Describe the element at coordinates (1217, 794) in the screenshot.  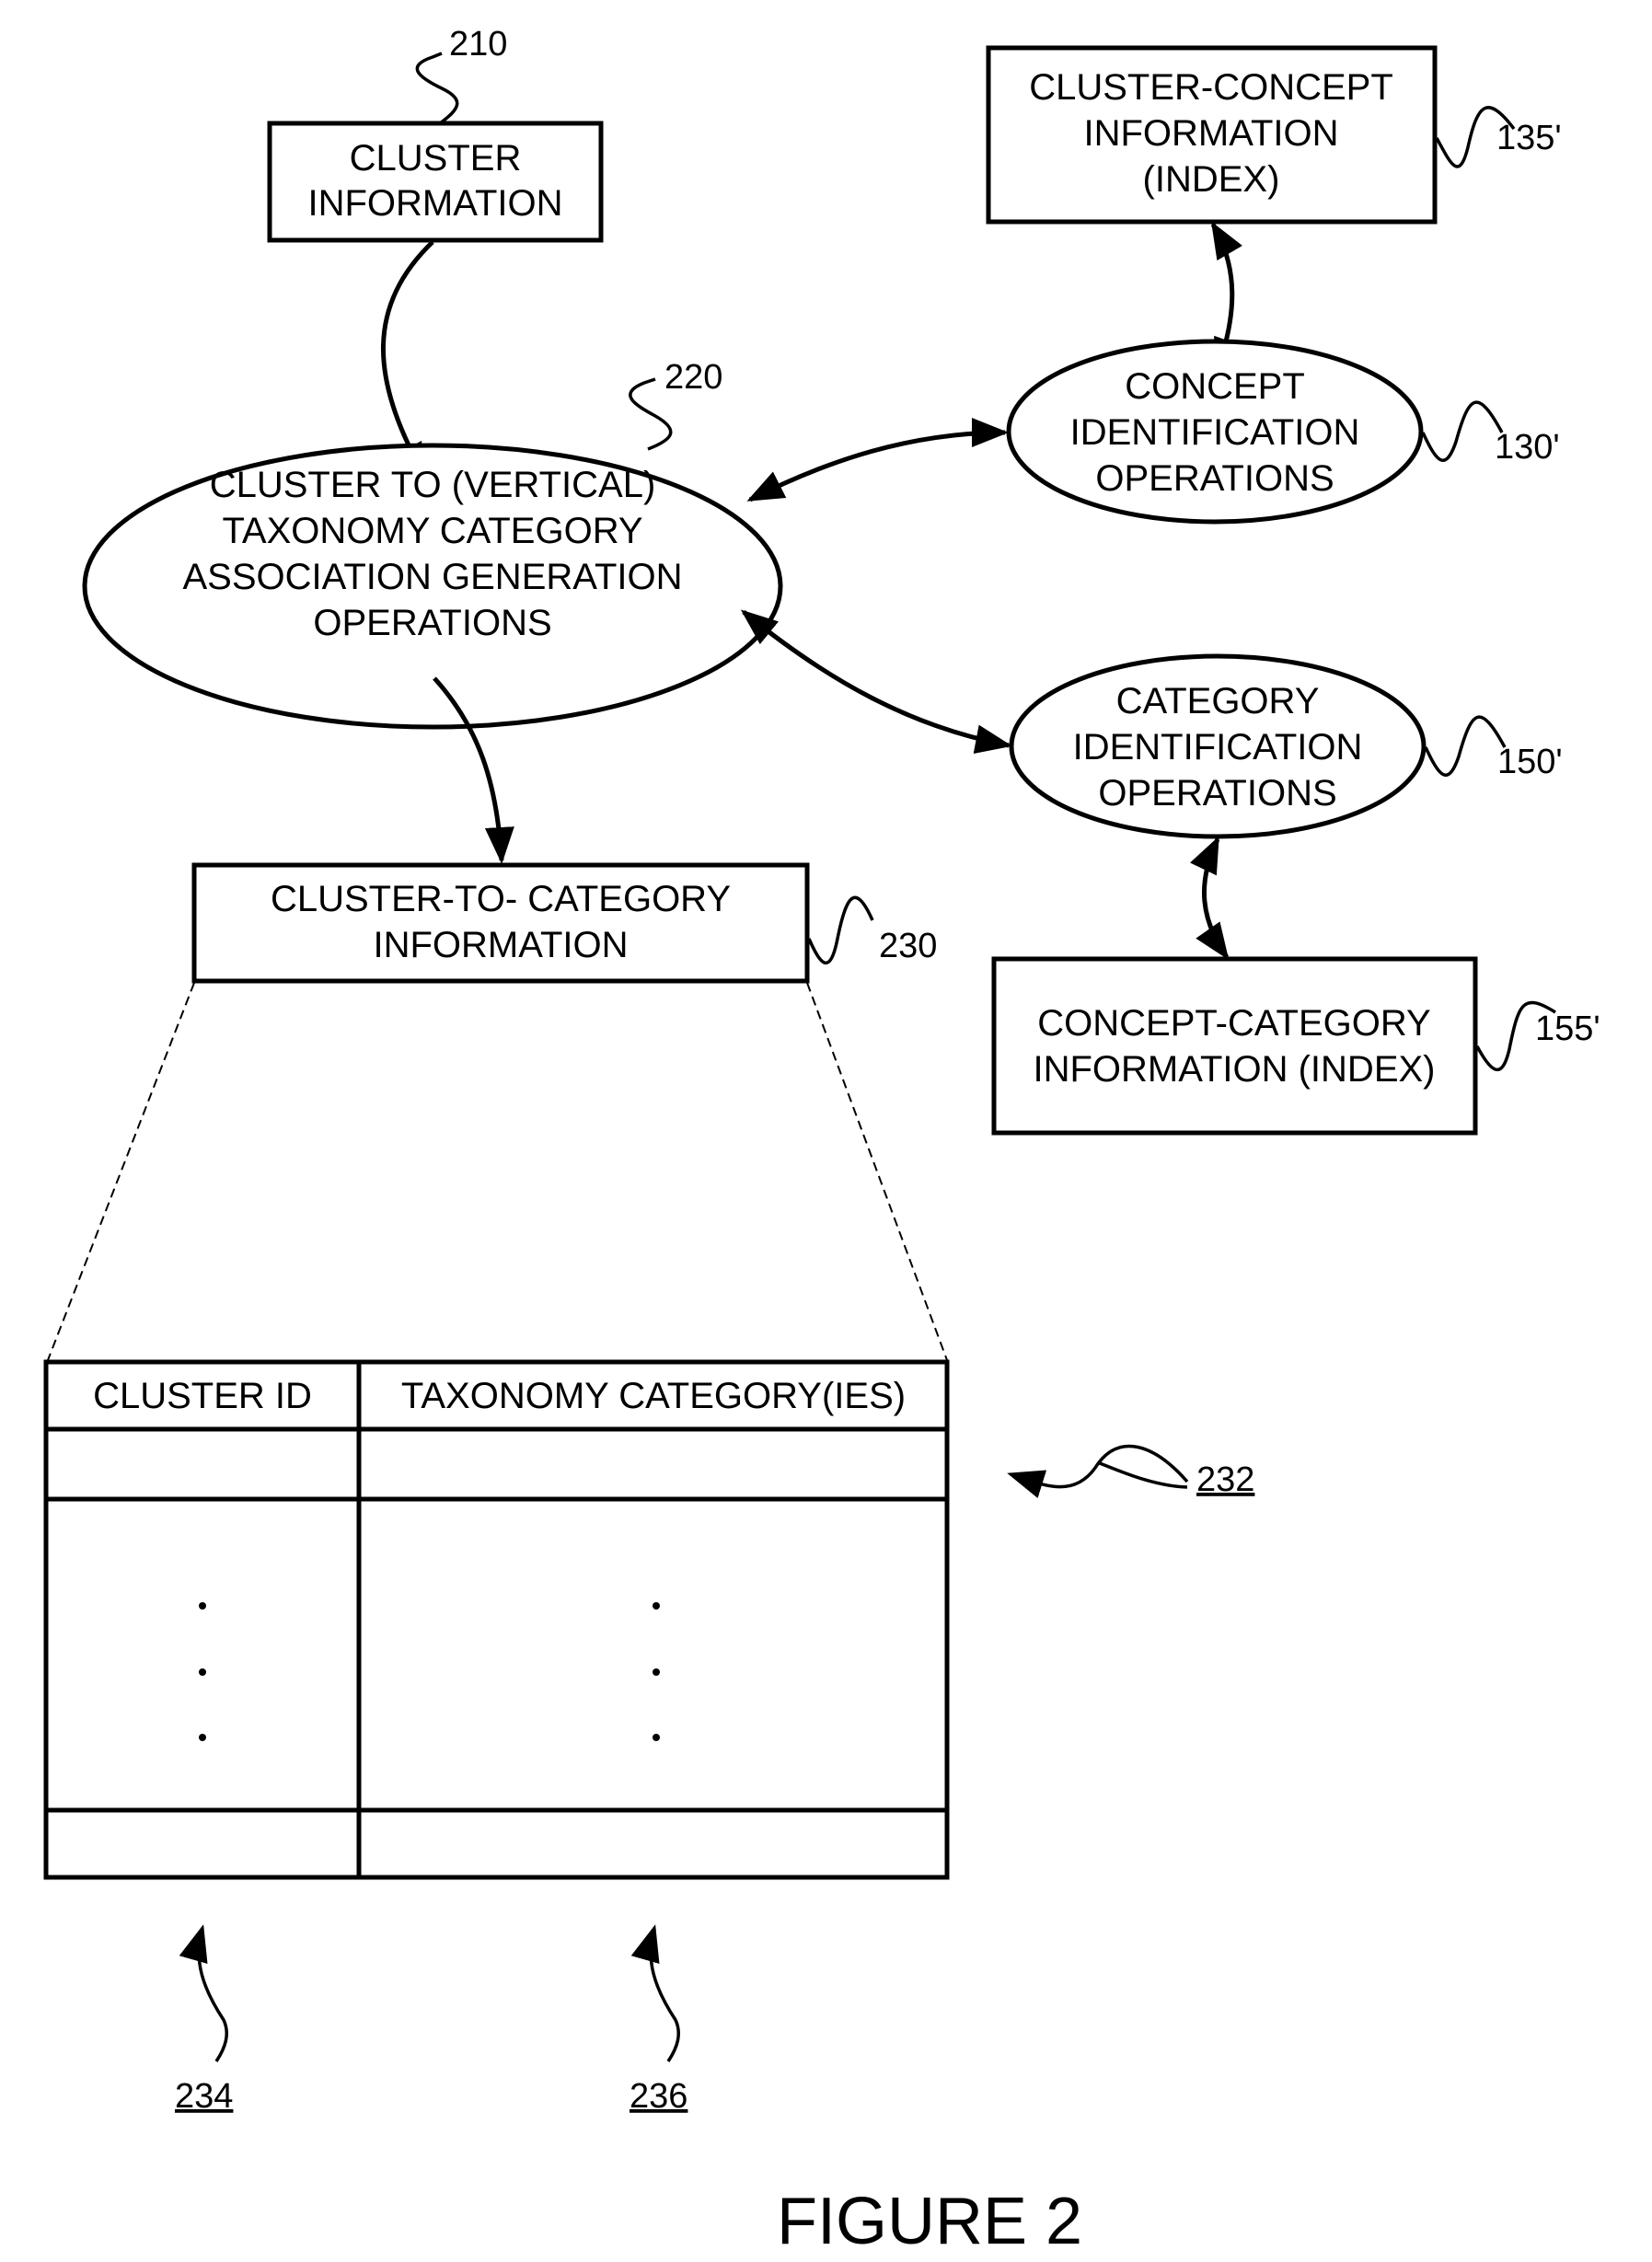
I see `category-identification-line-3: OPERATIONS` at that location.